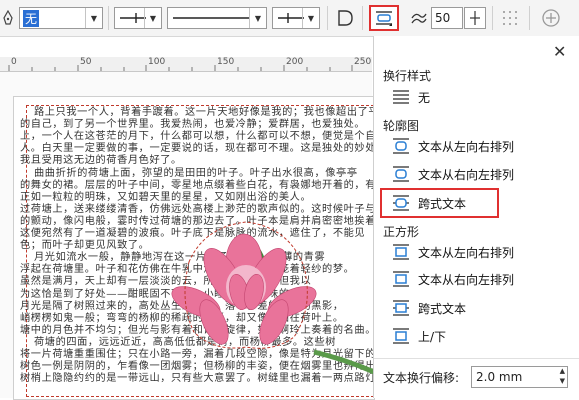 This screenshot has height=400, width=579. I want to click on stepper-down-icon: ▼, so click(562, 381).